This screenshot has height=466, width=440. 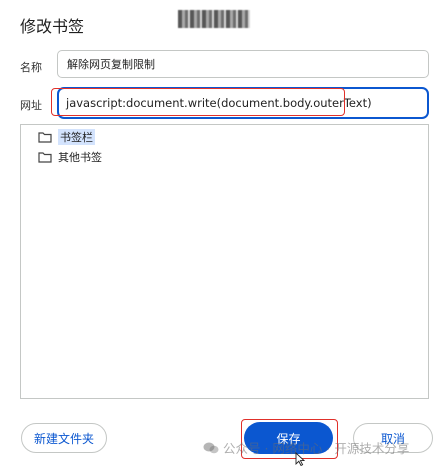 What do you see at coordinates (214, 19) in the screenshot?
I see `blurred-logo` at bounding box center [214, 19].